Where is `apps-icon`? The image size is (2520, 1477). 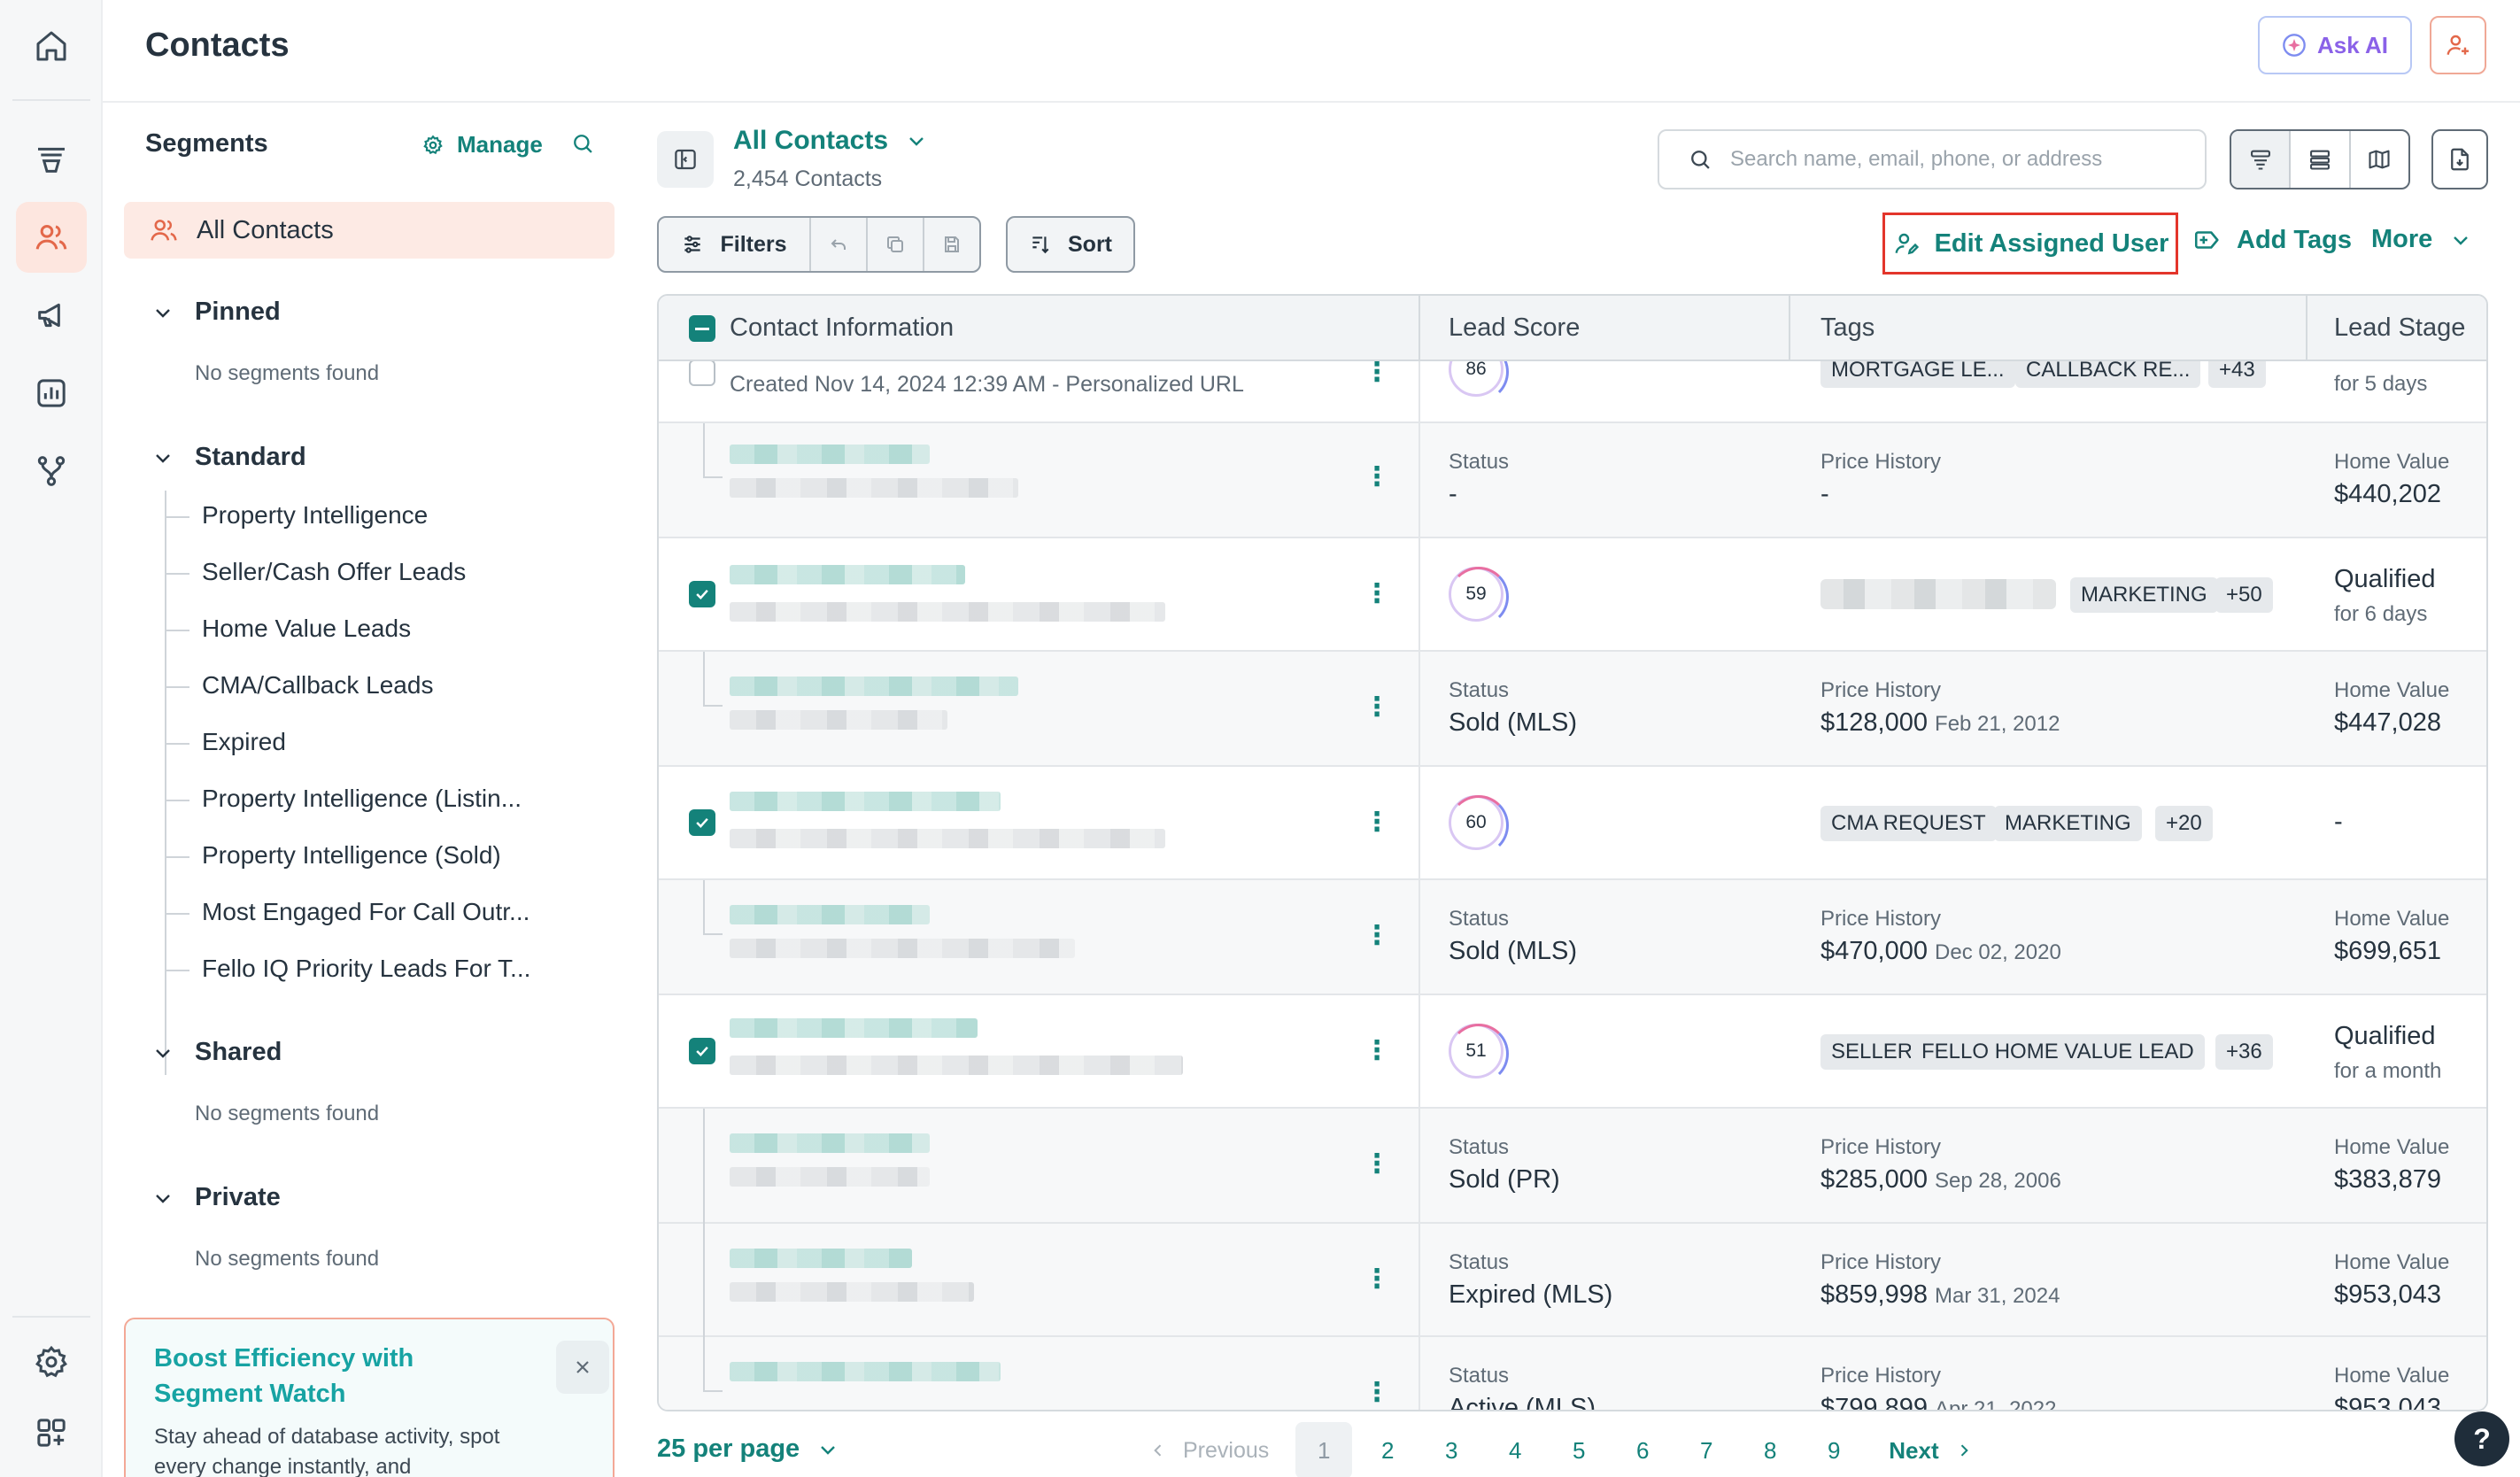 apps-icon is located at coordinates (51, 1432).